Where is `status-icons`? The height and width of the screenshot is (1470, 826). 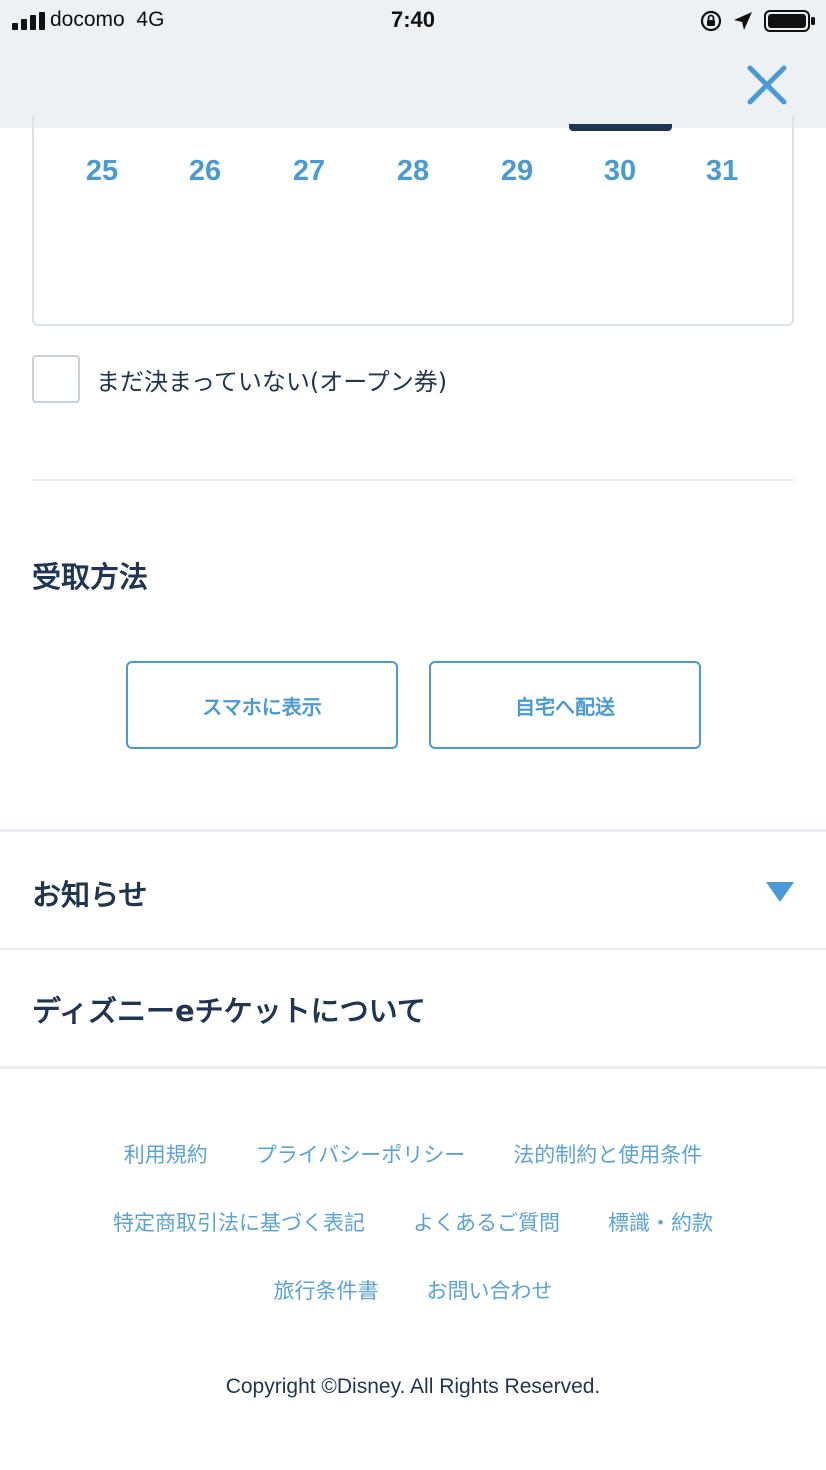 status-icons is located at coordinates (758, 21).